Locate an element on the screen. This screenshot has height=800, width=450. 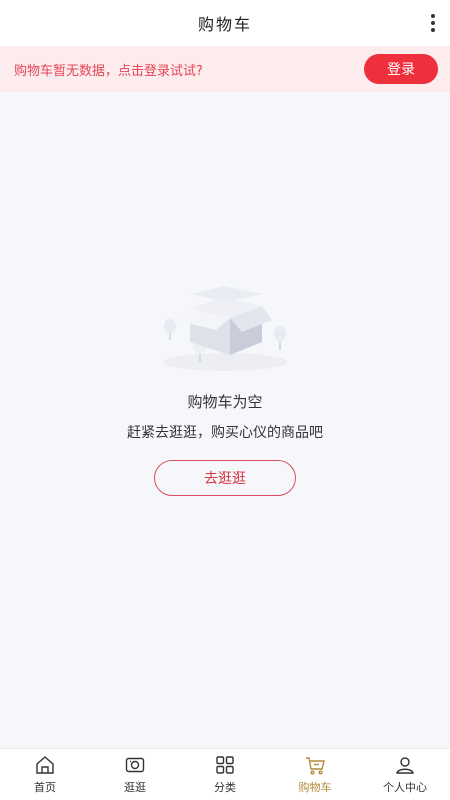
category-icon is located at coordinates (225, 765).